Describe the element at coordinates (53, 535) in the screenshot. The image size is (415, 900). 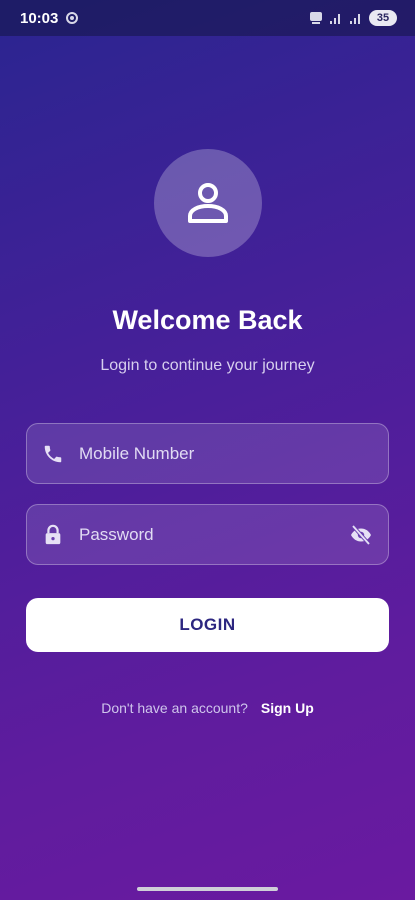
I see `lock-icon` at that location.